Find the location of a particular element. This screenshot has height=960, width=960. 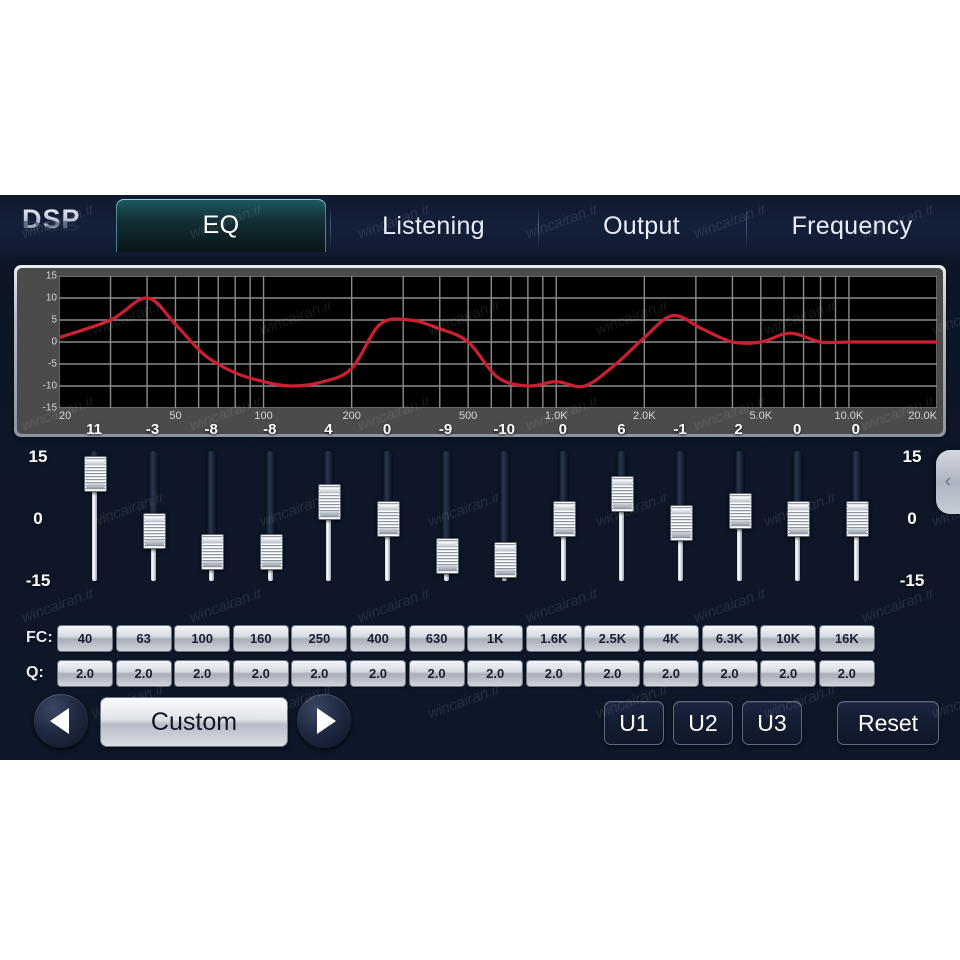

reset-button: Reset is located at coordinates (888, 723).